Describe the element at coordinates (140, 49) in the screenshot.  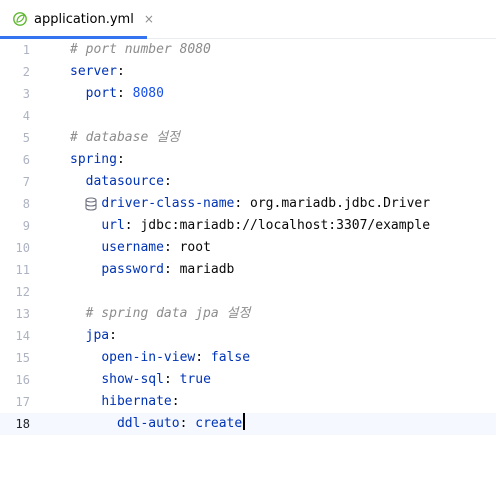
I see `comment: # port number 8080` at that location.